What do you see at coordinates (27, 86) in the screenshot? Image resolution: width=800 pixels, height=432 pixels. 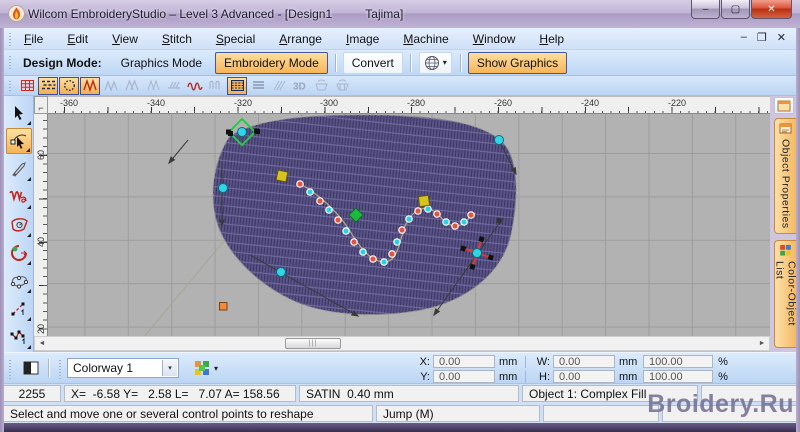 I see `pattern-grid-icon` at bounding box center [27, 86].